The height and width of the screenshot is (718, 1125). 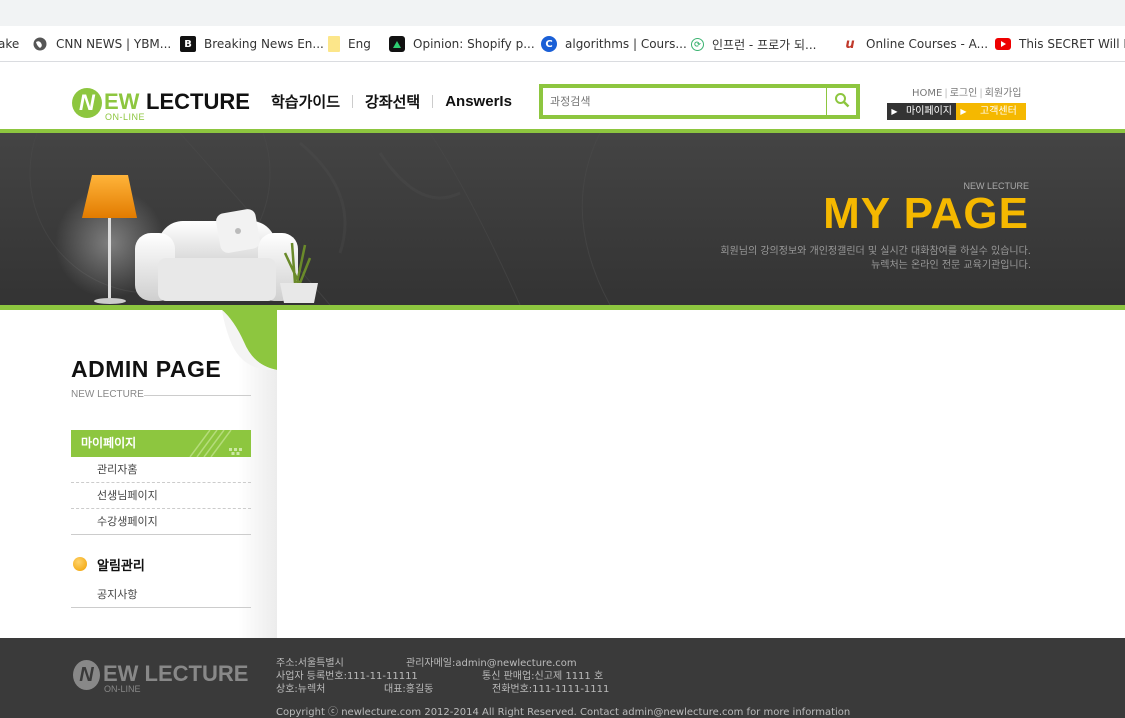 I want to click on sidebar-category-label: 알림관리, so click(x=121, y=566).